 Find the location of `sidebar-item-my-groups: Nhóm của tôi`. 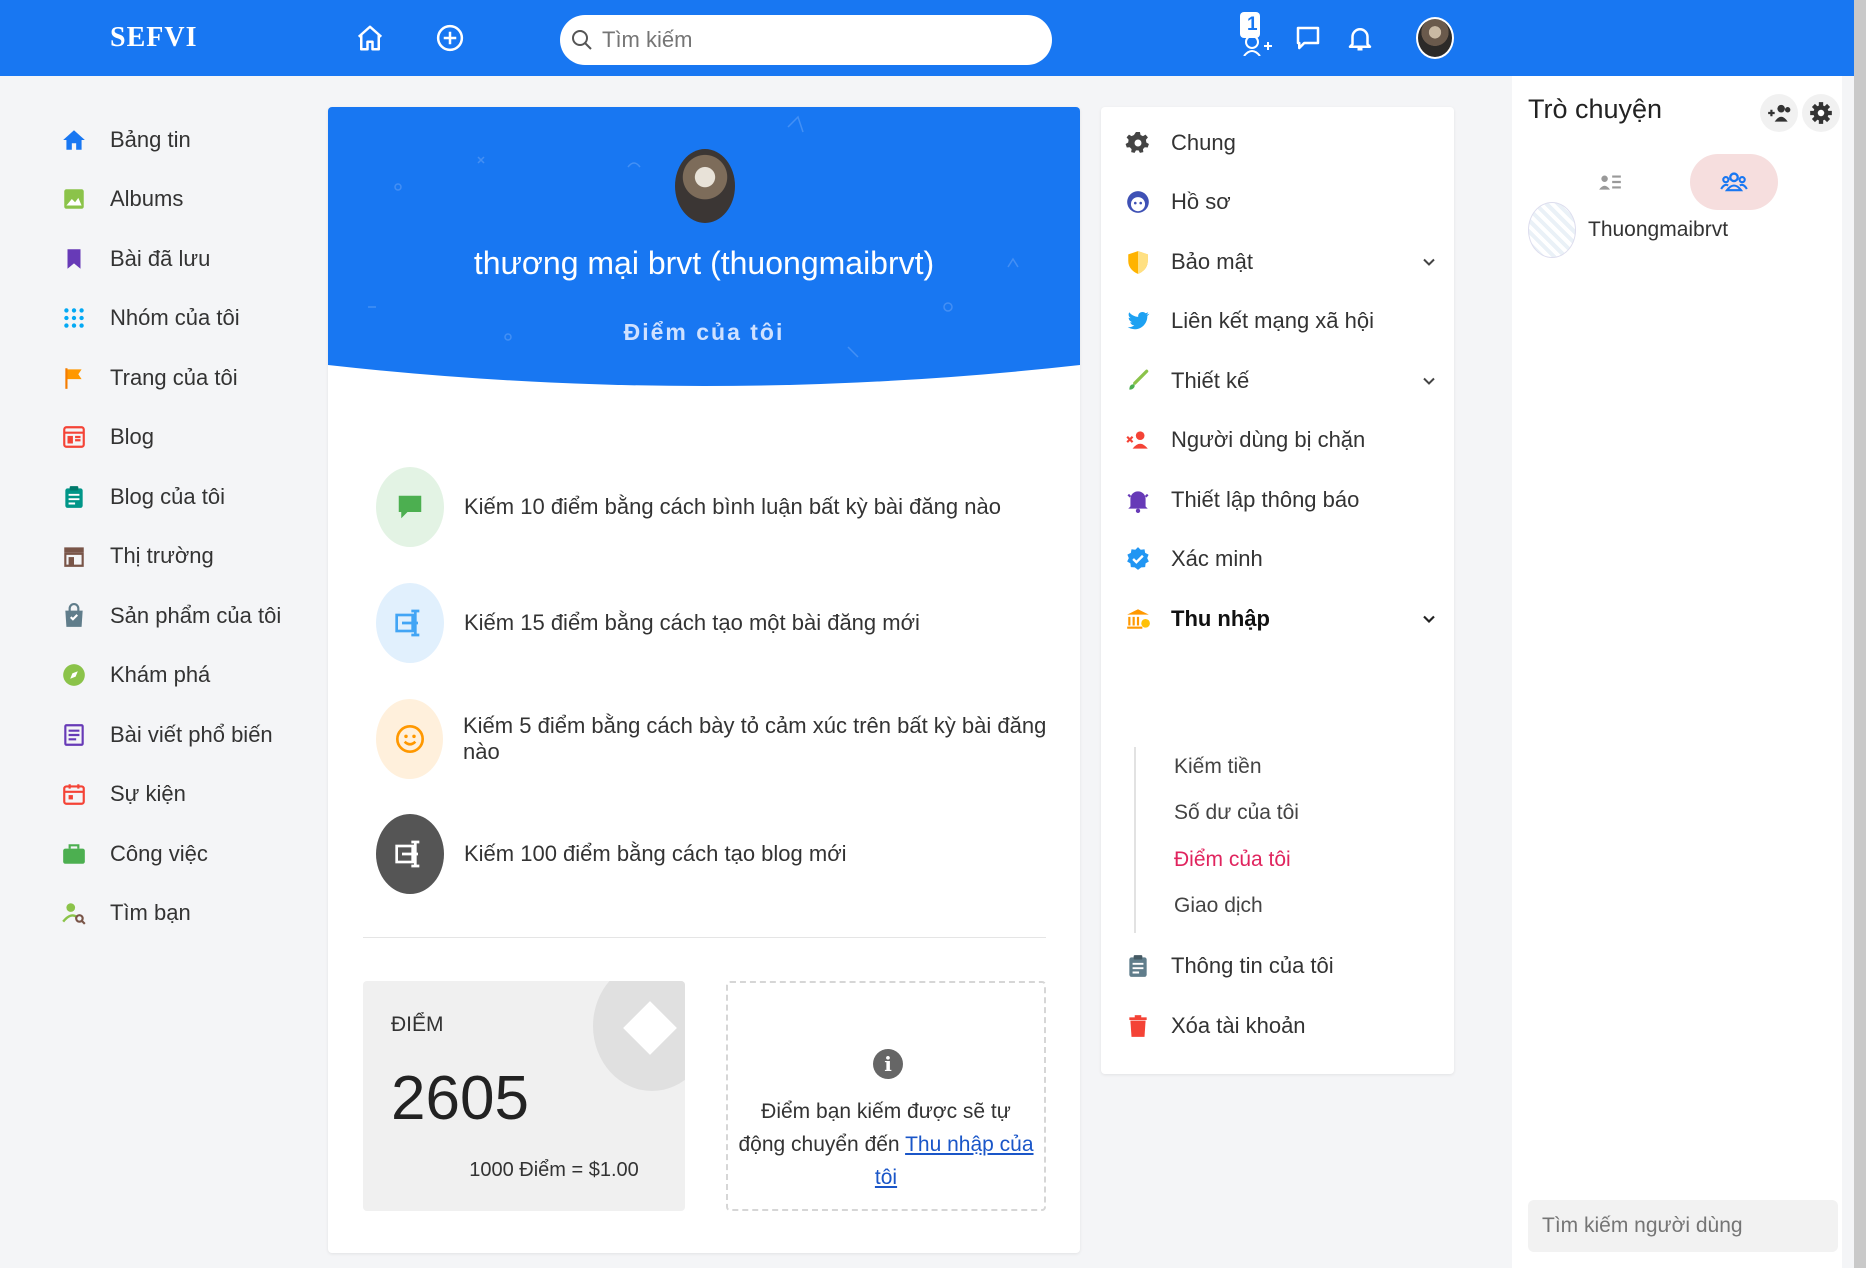

sidebar-item-my-groups: Nhóm của tôi is located at coordinates (190, 319).